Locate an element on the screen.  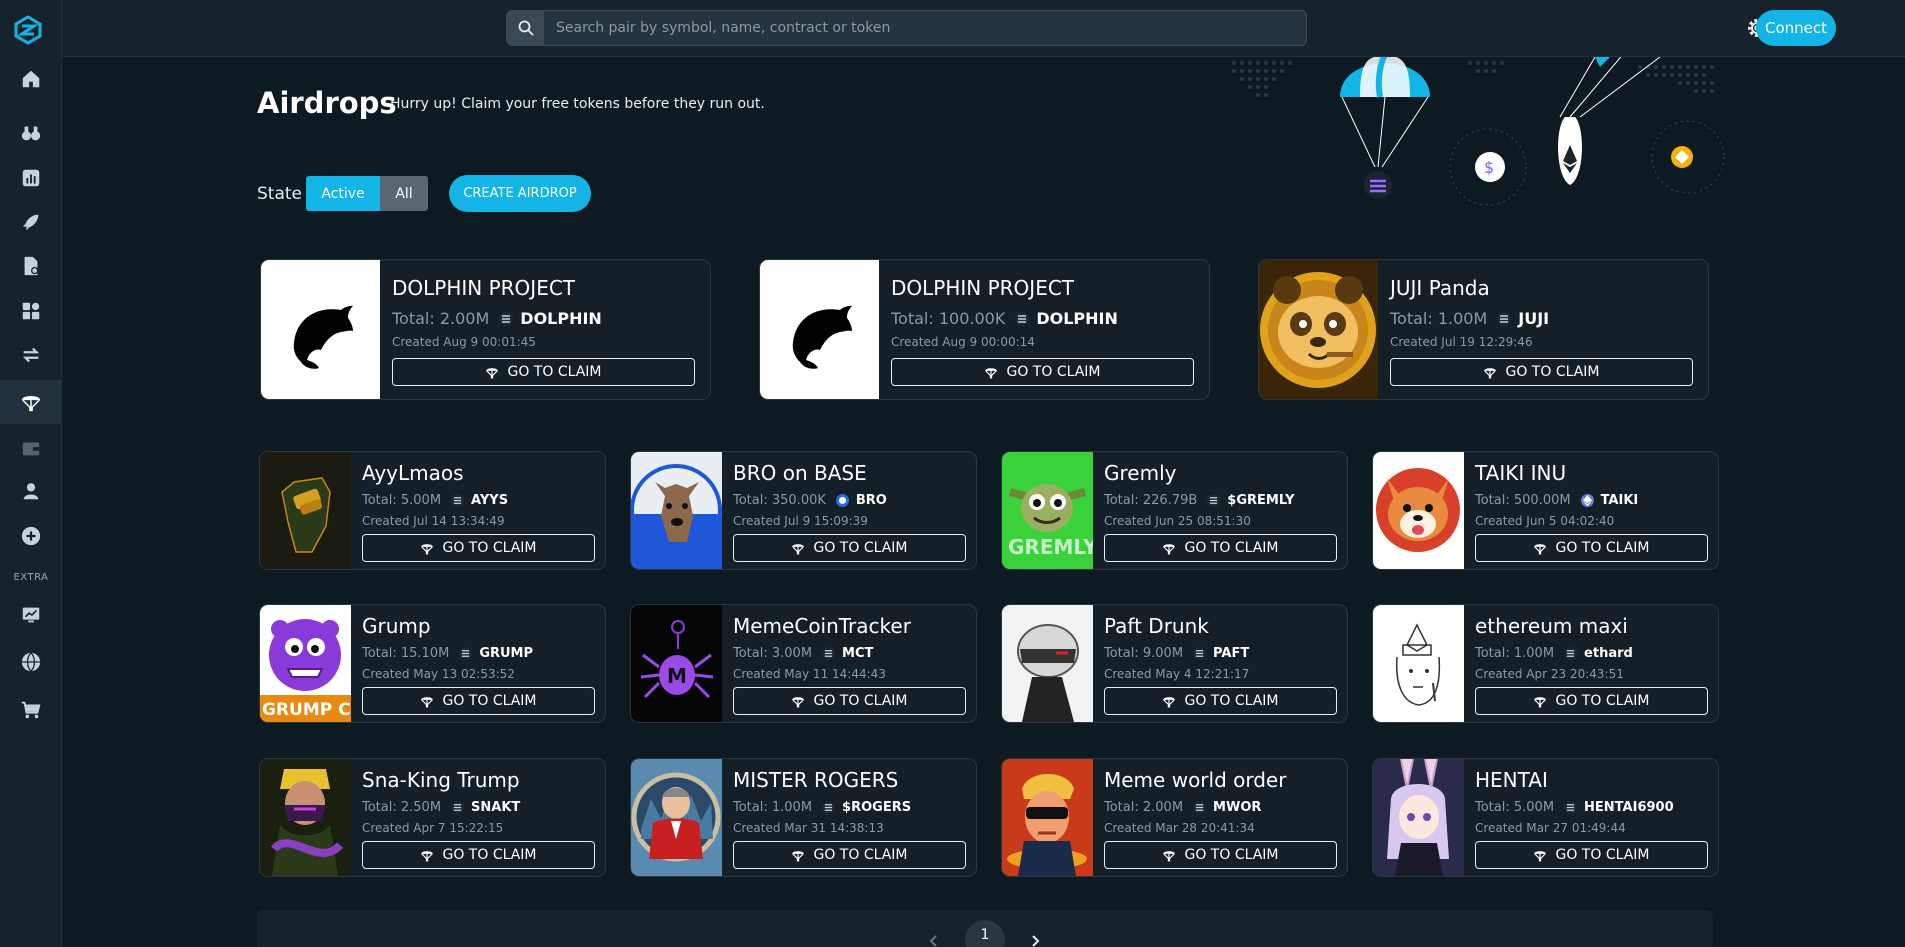
document-icon is located at coordinates (31, 266).